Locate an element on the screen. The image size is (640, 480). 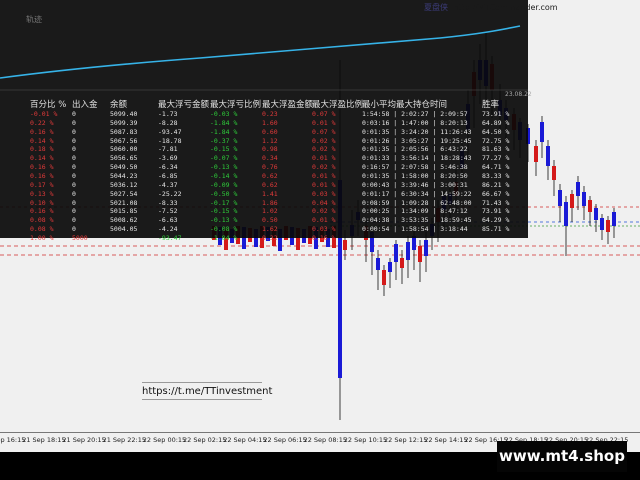
stats-cell: -0.07 % is located at coordinates (224, 158).